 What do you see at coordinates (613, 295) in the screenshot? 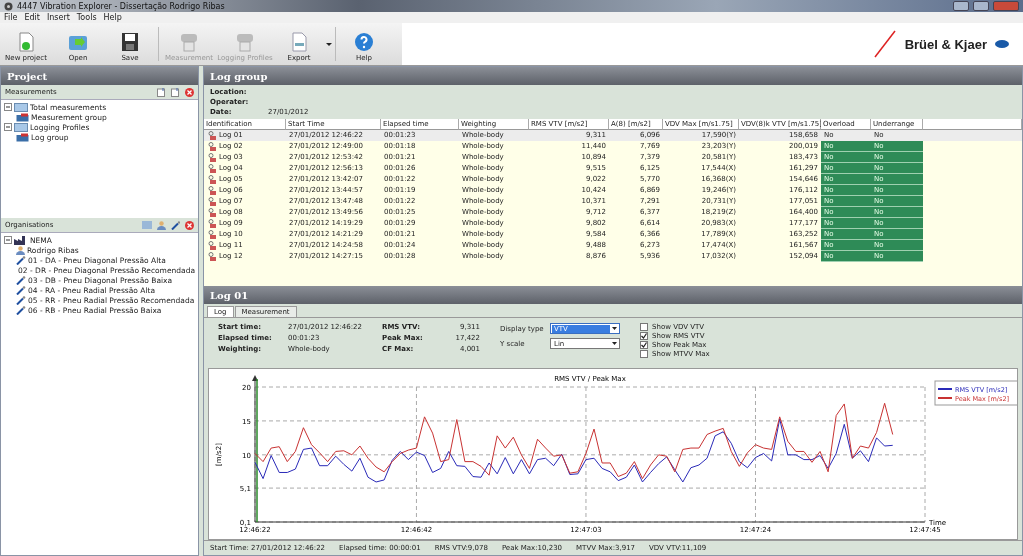
I see `panel-header: Log 01` at bounding box center [613, 295].